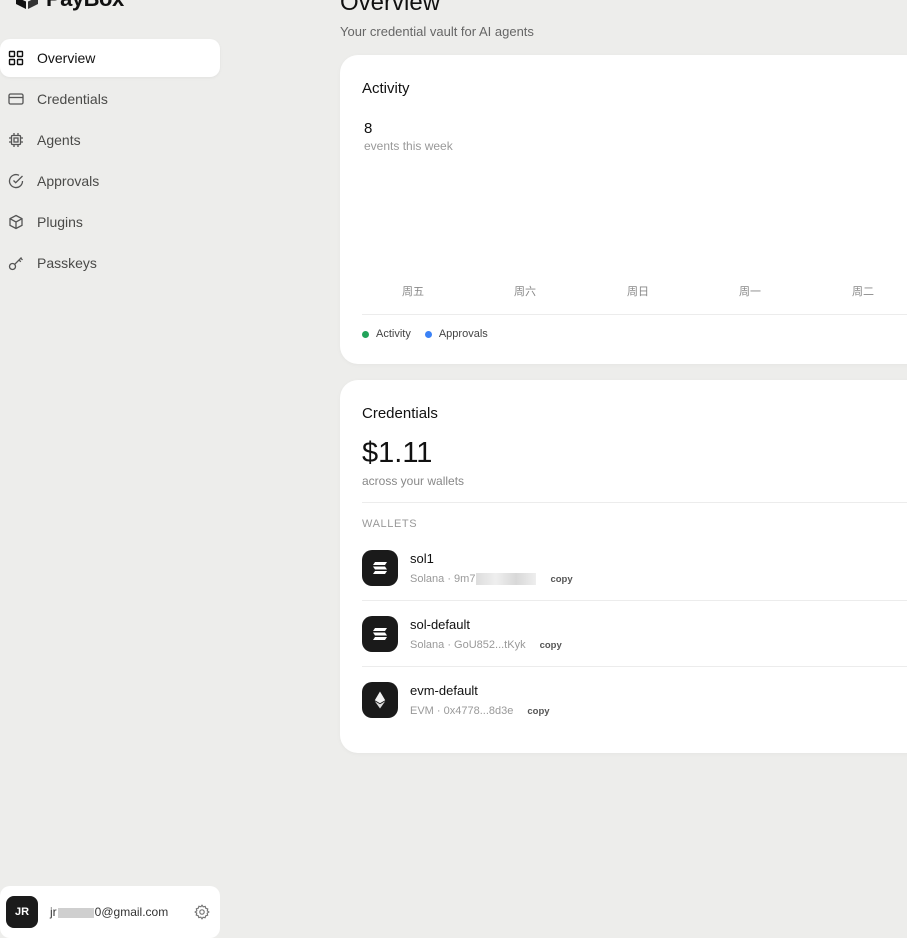 The image size is (907, 938). I want to click on day-label: 周二, so click(863, 292).